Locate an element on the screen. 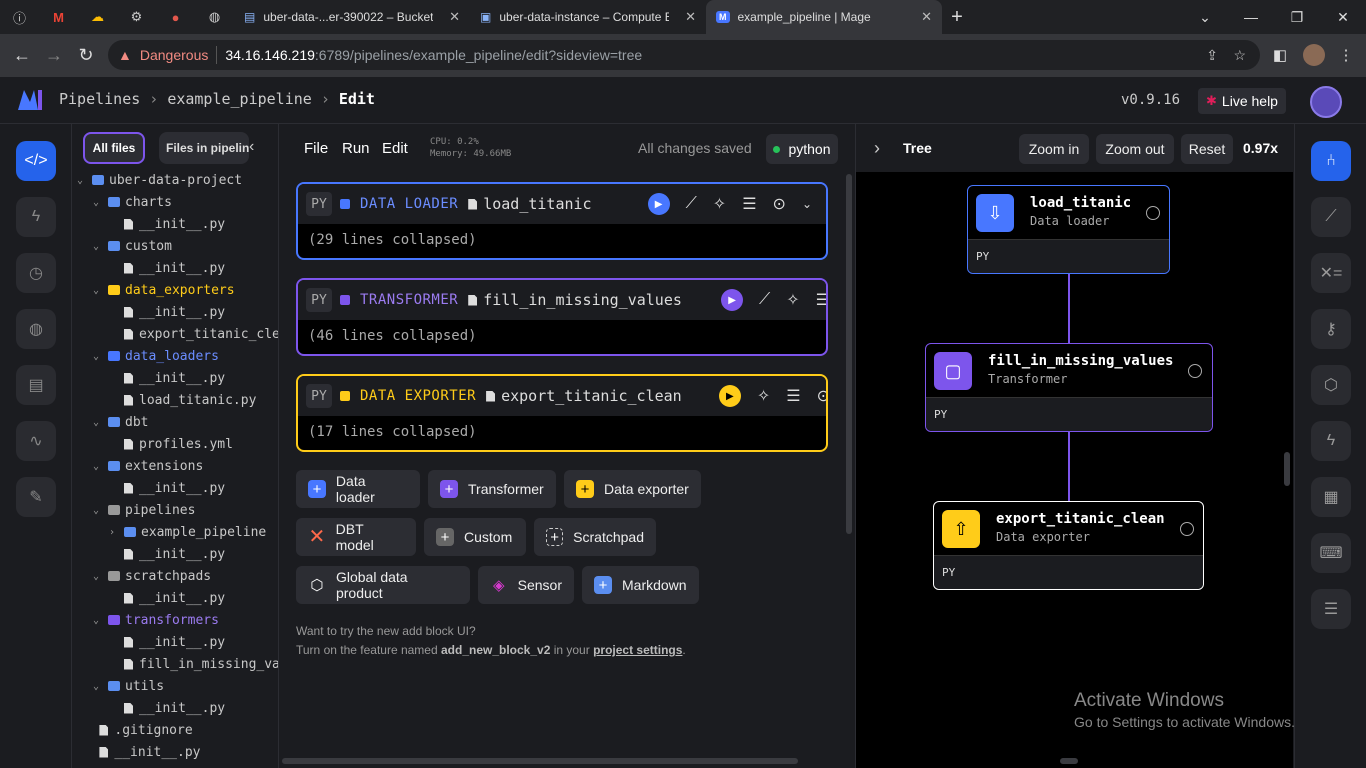  bolt-icon: ϟ is located at coordinates (1331, 441).